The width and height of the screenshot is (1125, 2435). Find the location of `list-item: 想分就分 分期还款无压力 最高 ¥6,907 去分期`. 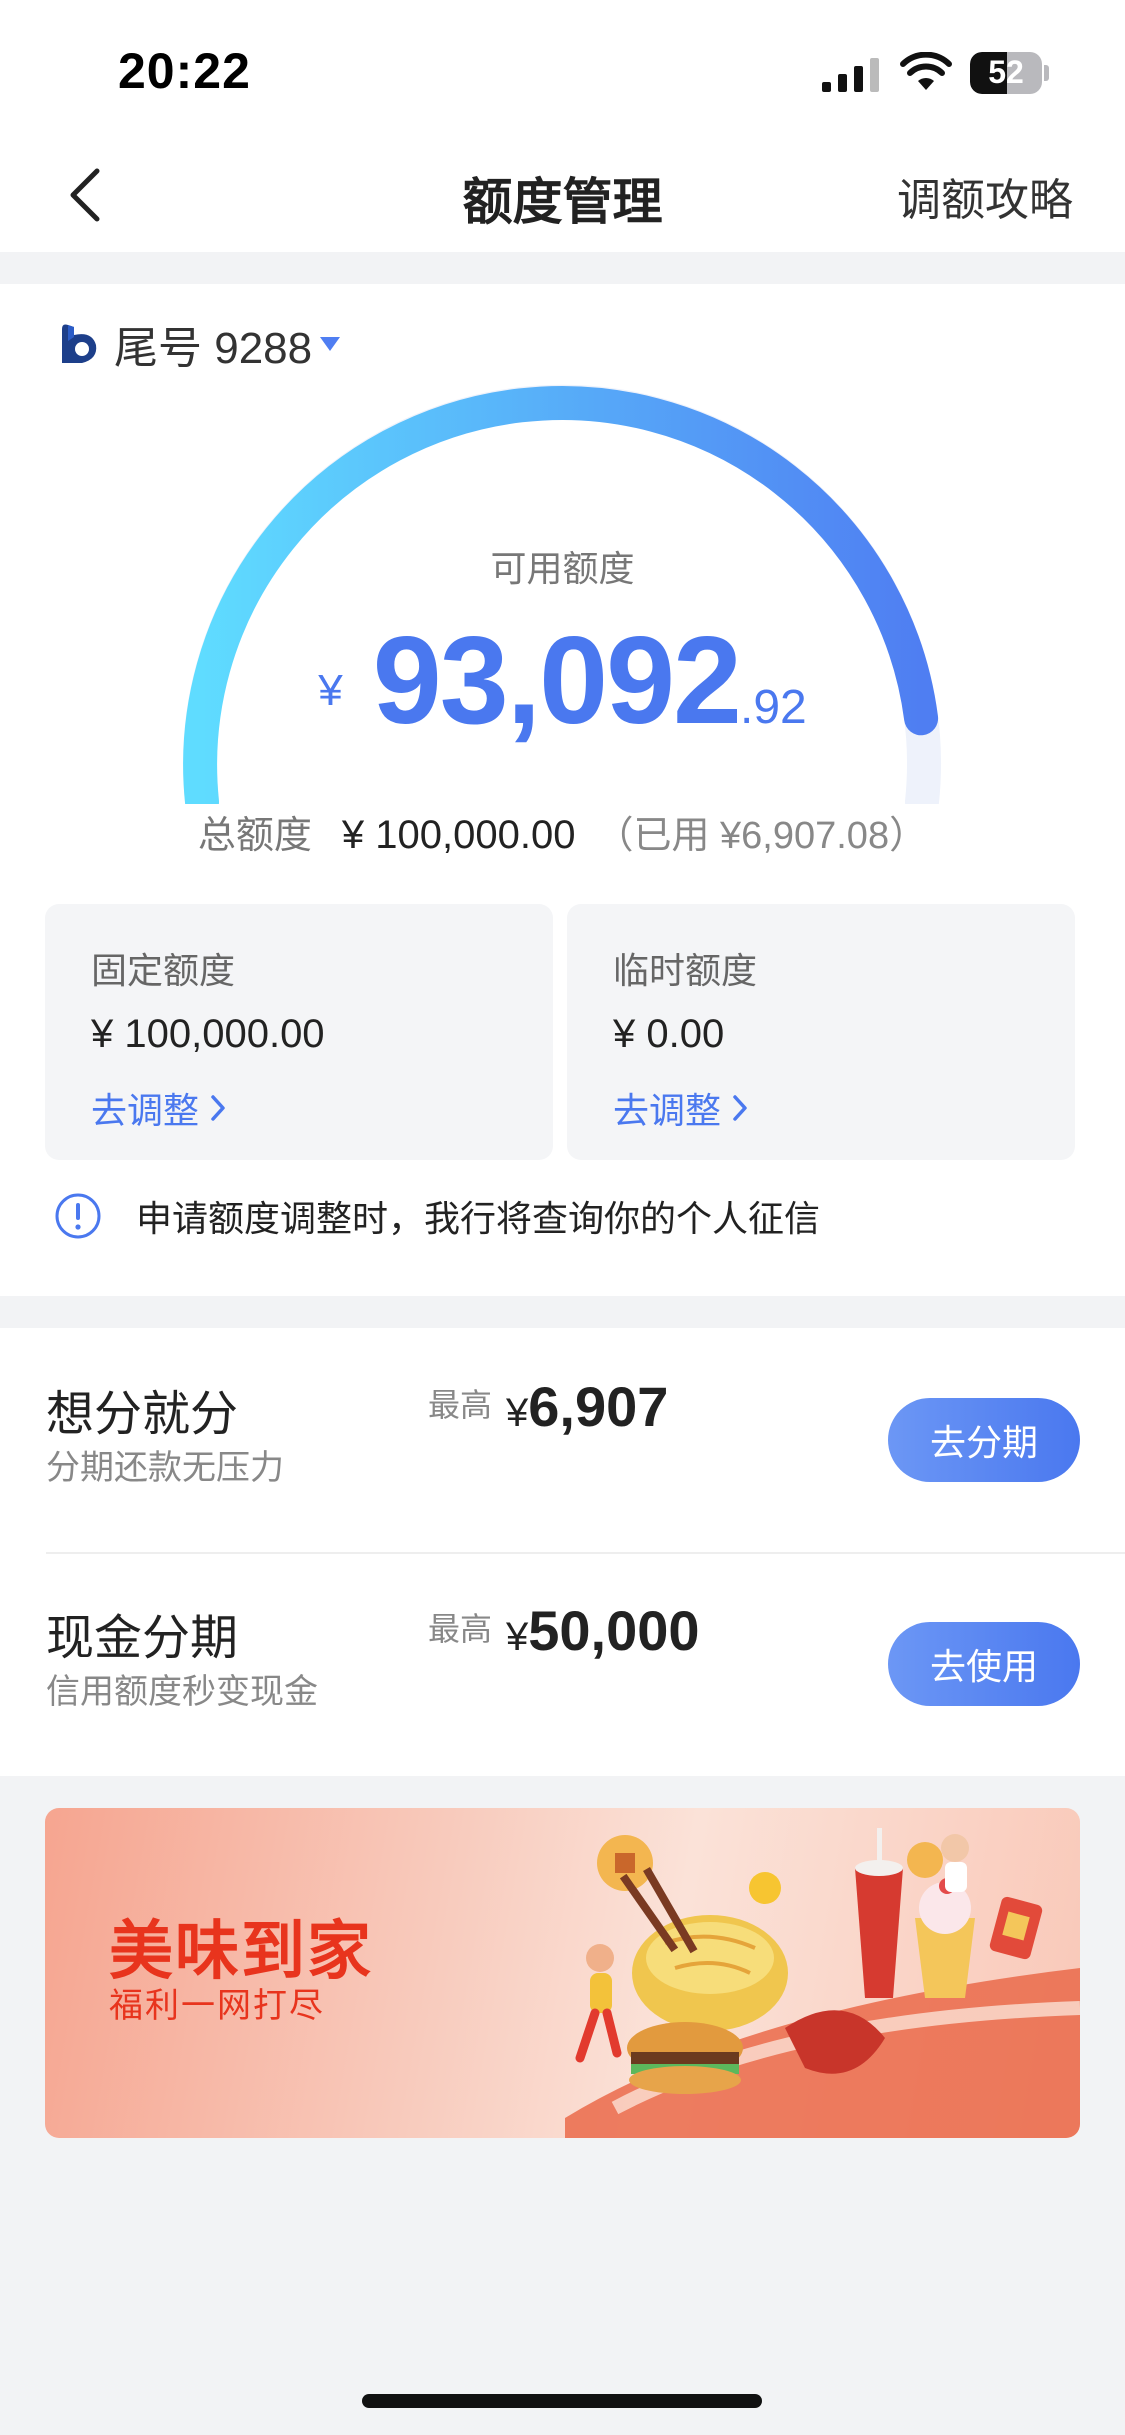

list-item: 想分就分 分期还款无压力 最高 ¥6,907 去分期 is located at coordinates (562, 1440).